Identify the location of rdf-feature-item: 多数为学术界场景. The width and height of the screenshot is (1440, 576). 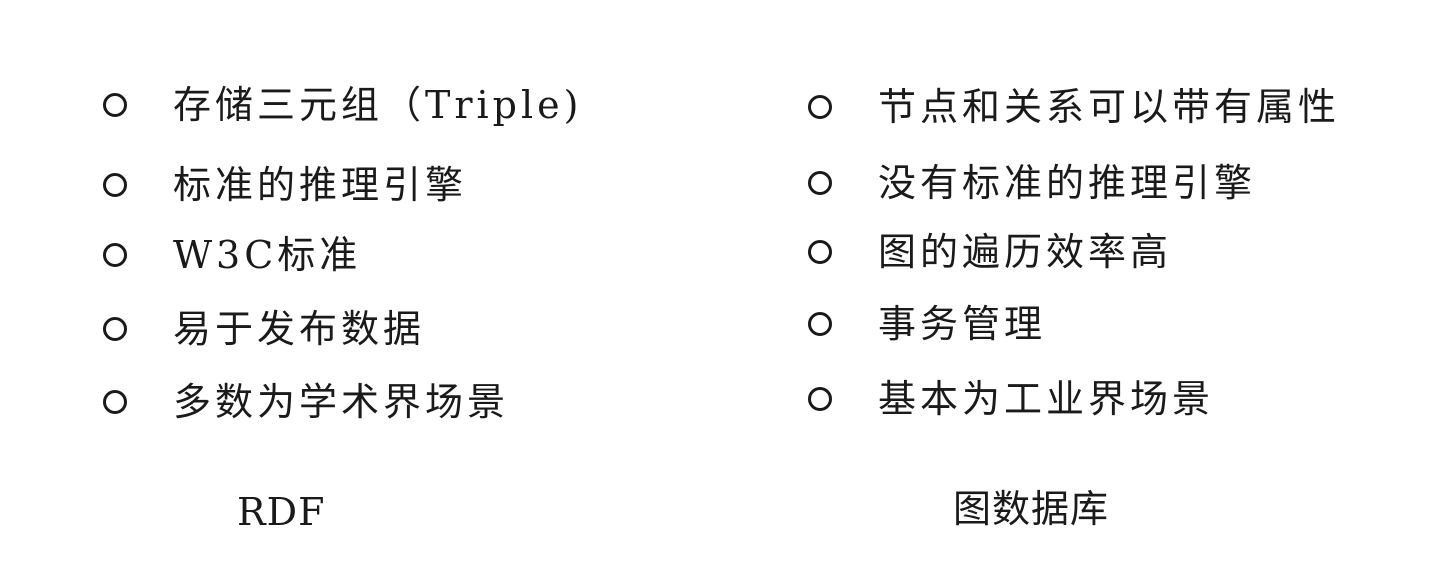
(306, 402).